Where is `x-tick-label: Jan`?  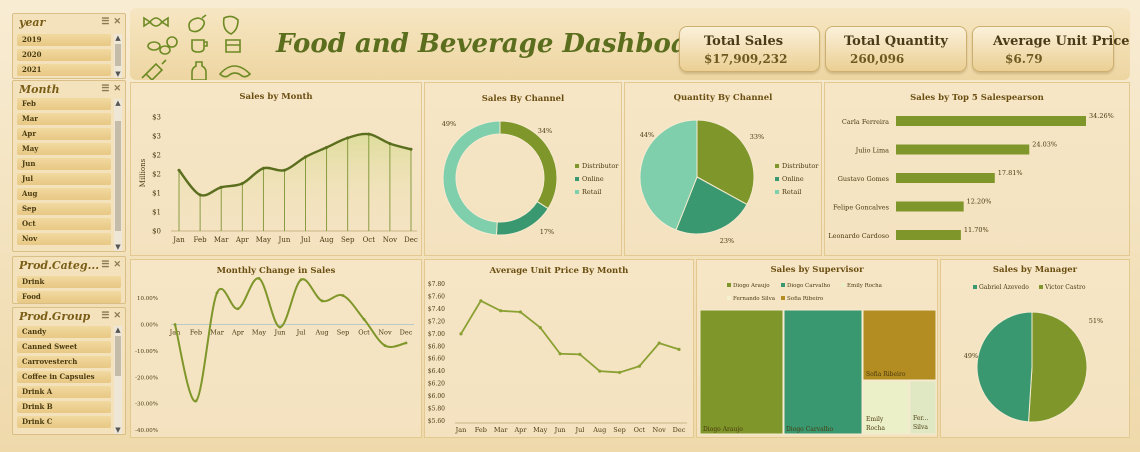
x-tick-label: Jan is located at coordinates (461, 430).